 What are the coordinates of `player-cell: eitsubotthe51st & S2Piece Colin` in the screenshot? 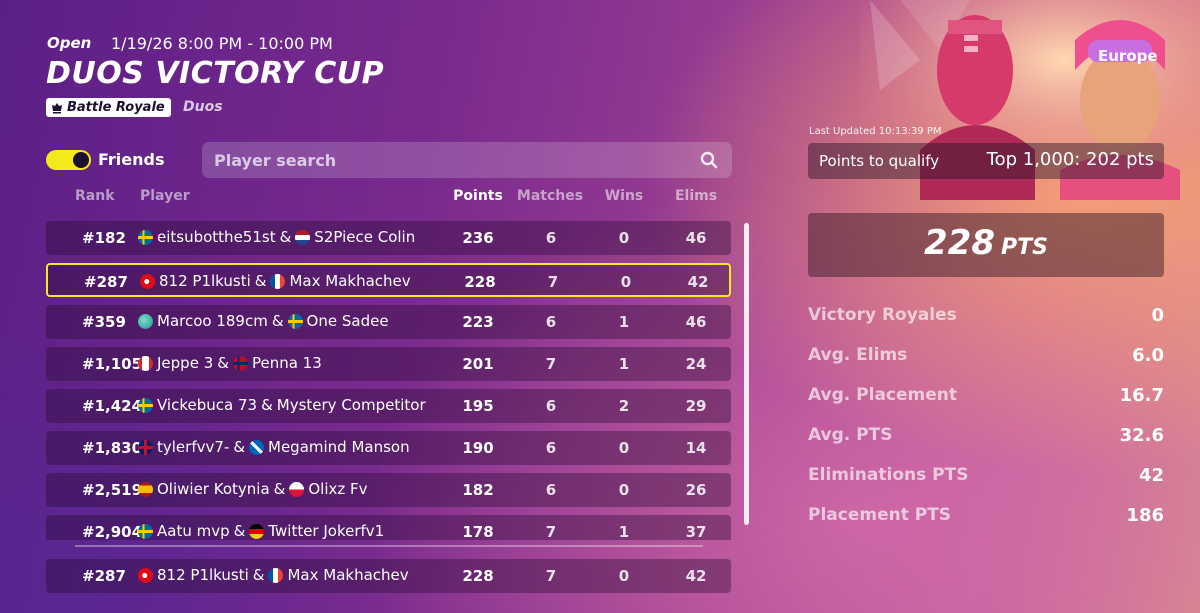 It's located at (276, 237).